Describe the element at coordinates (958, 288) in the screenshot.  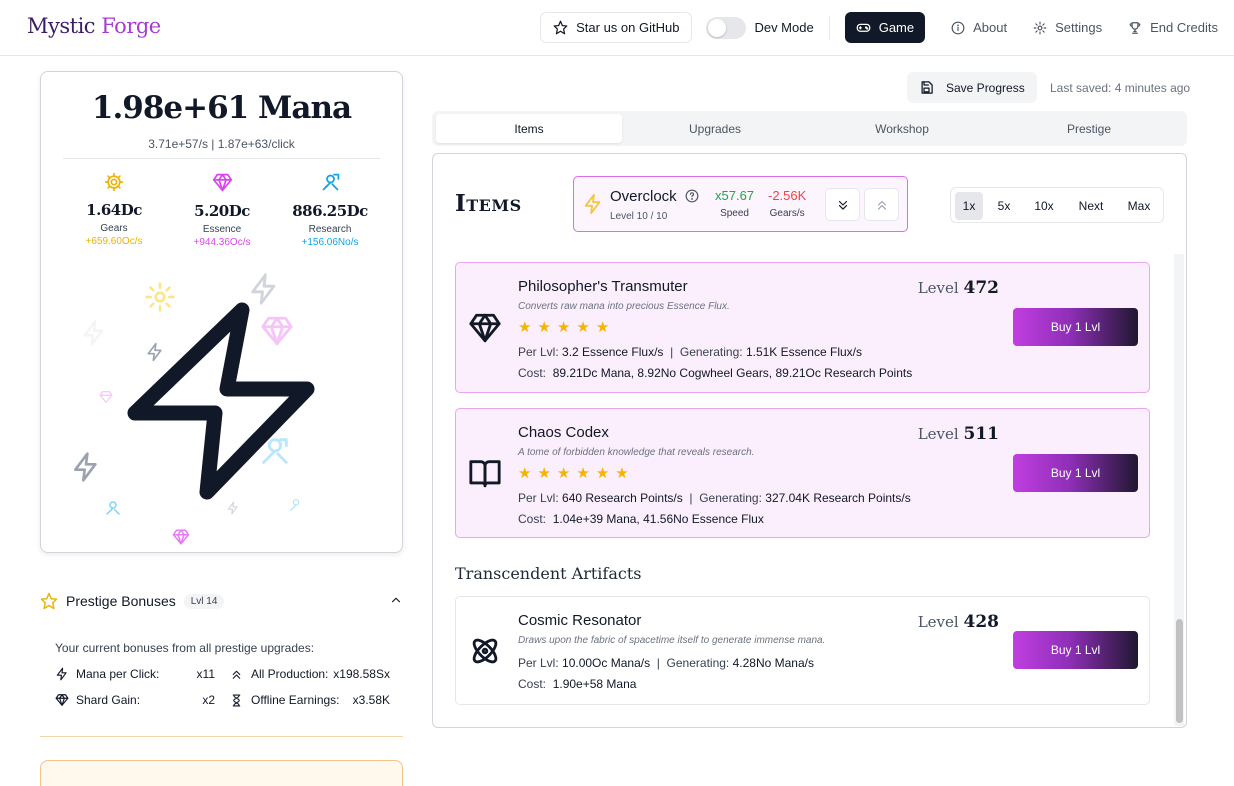
I see `item-level: Level 472` at that location.